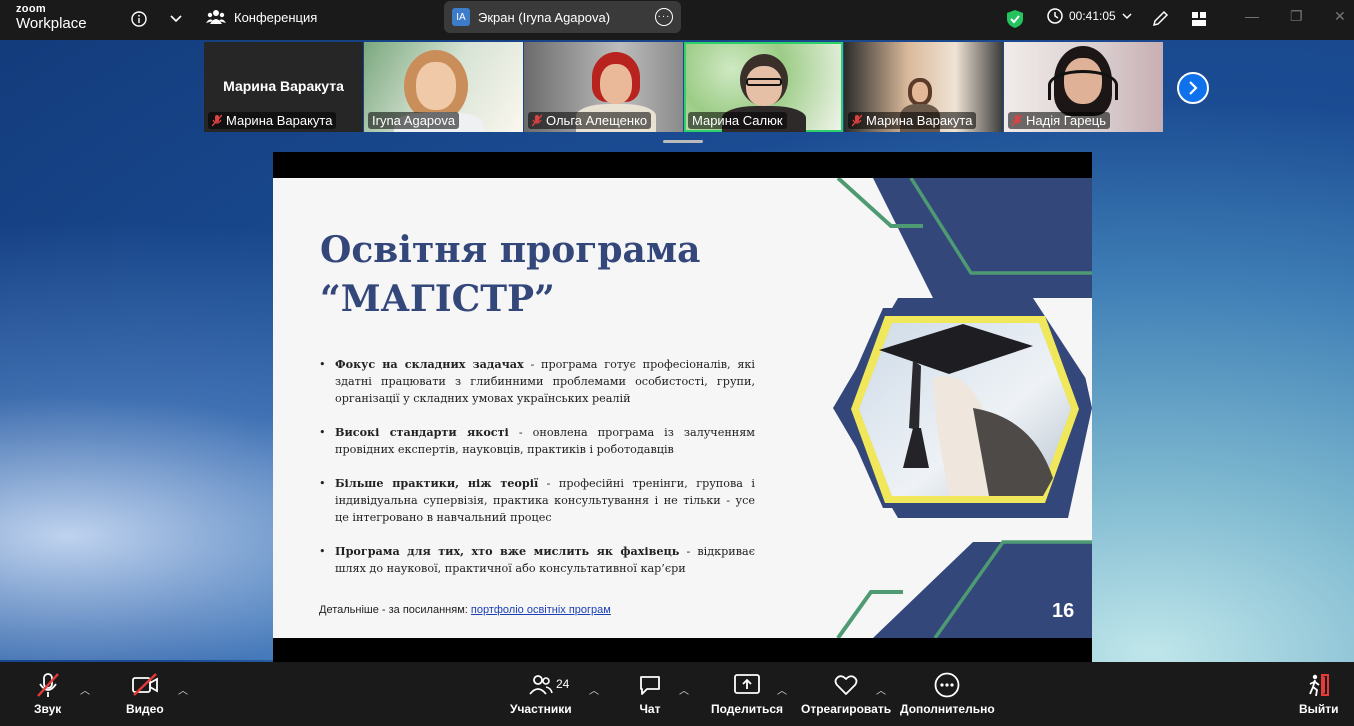 This screenshot has width=1354, height=726. What do you see at coordinates (764, 82) in the screenshot?
I see `glasses-icon` at bounding box center [764, 82].